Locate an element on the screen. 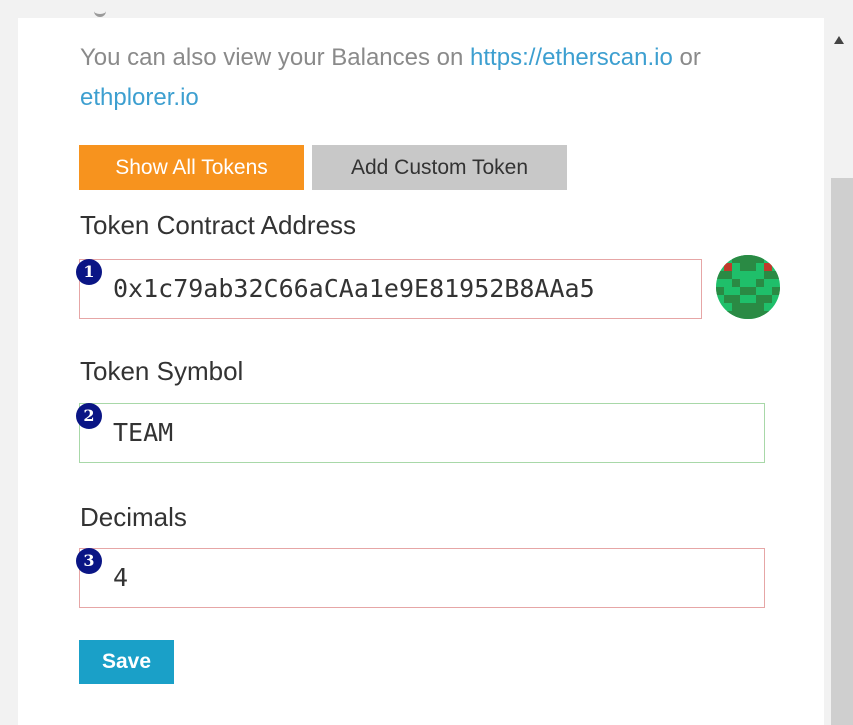 This screenshot has height=725, width=853. step-badge-3: 3 is located at coordinates (89, 561).